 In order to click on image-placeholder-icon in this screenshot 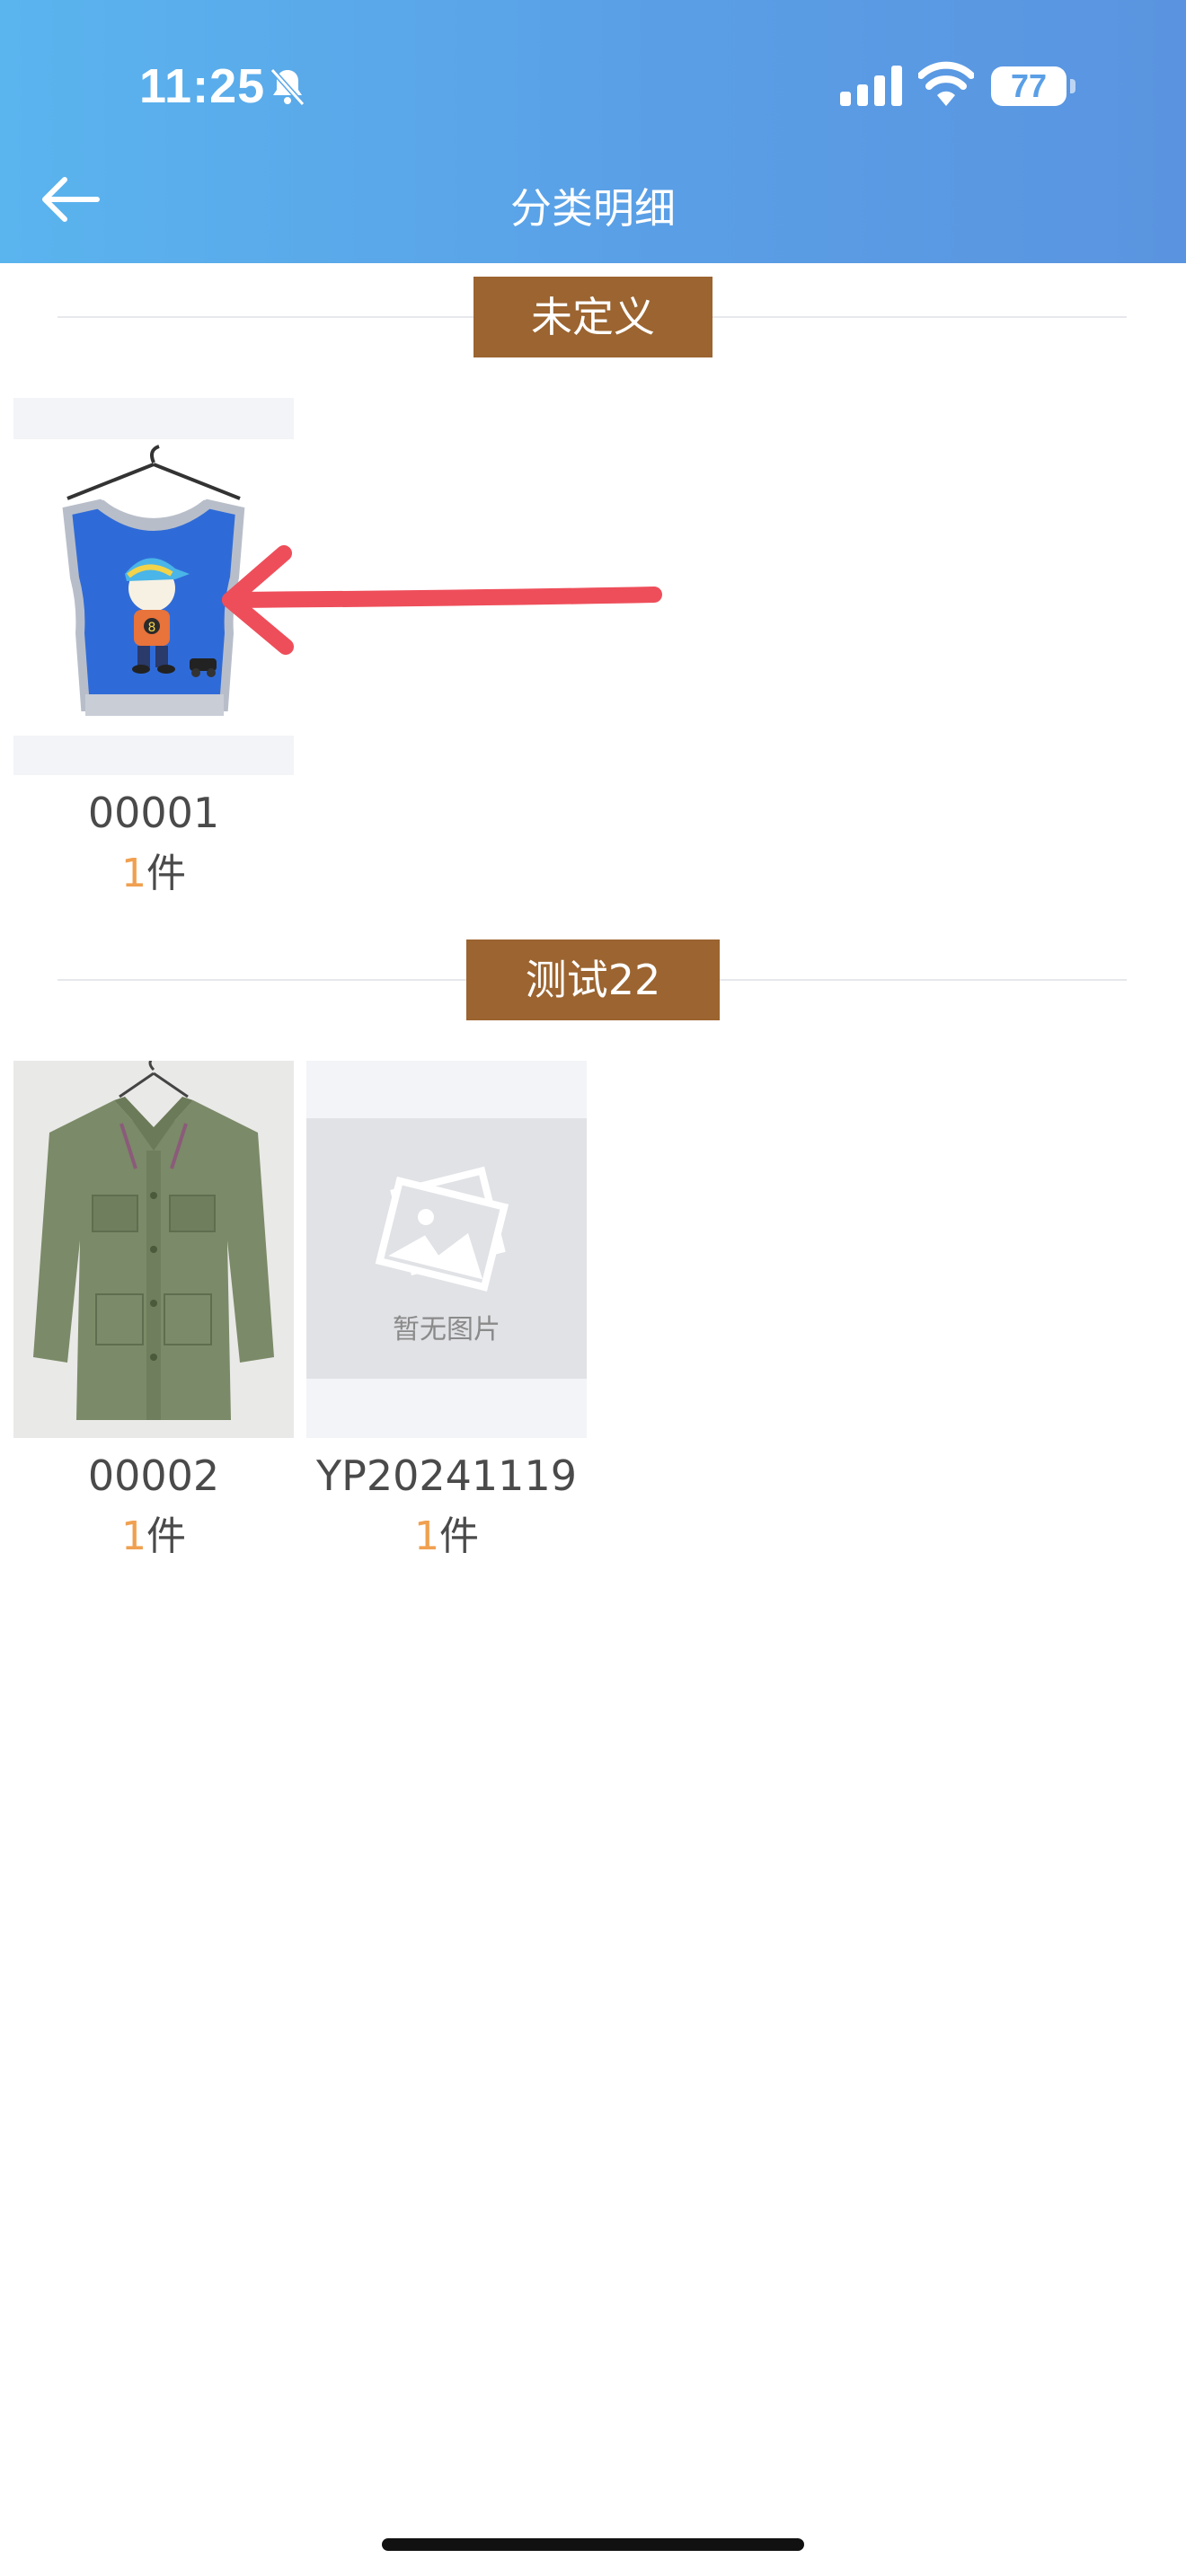, I will do `click(442, 1229)`.